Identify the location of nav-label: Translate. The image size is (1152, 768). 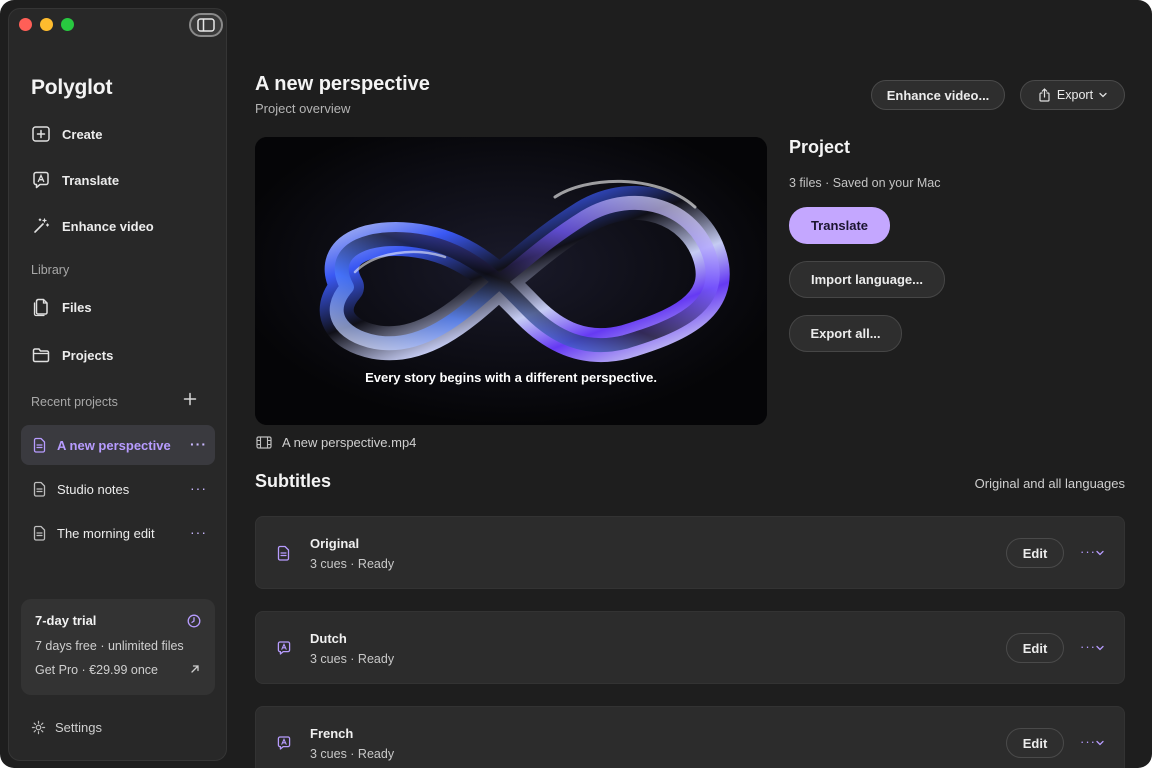
(91, 180).